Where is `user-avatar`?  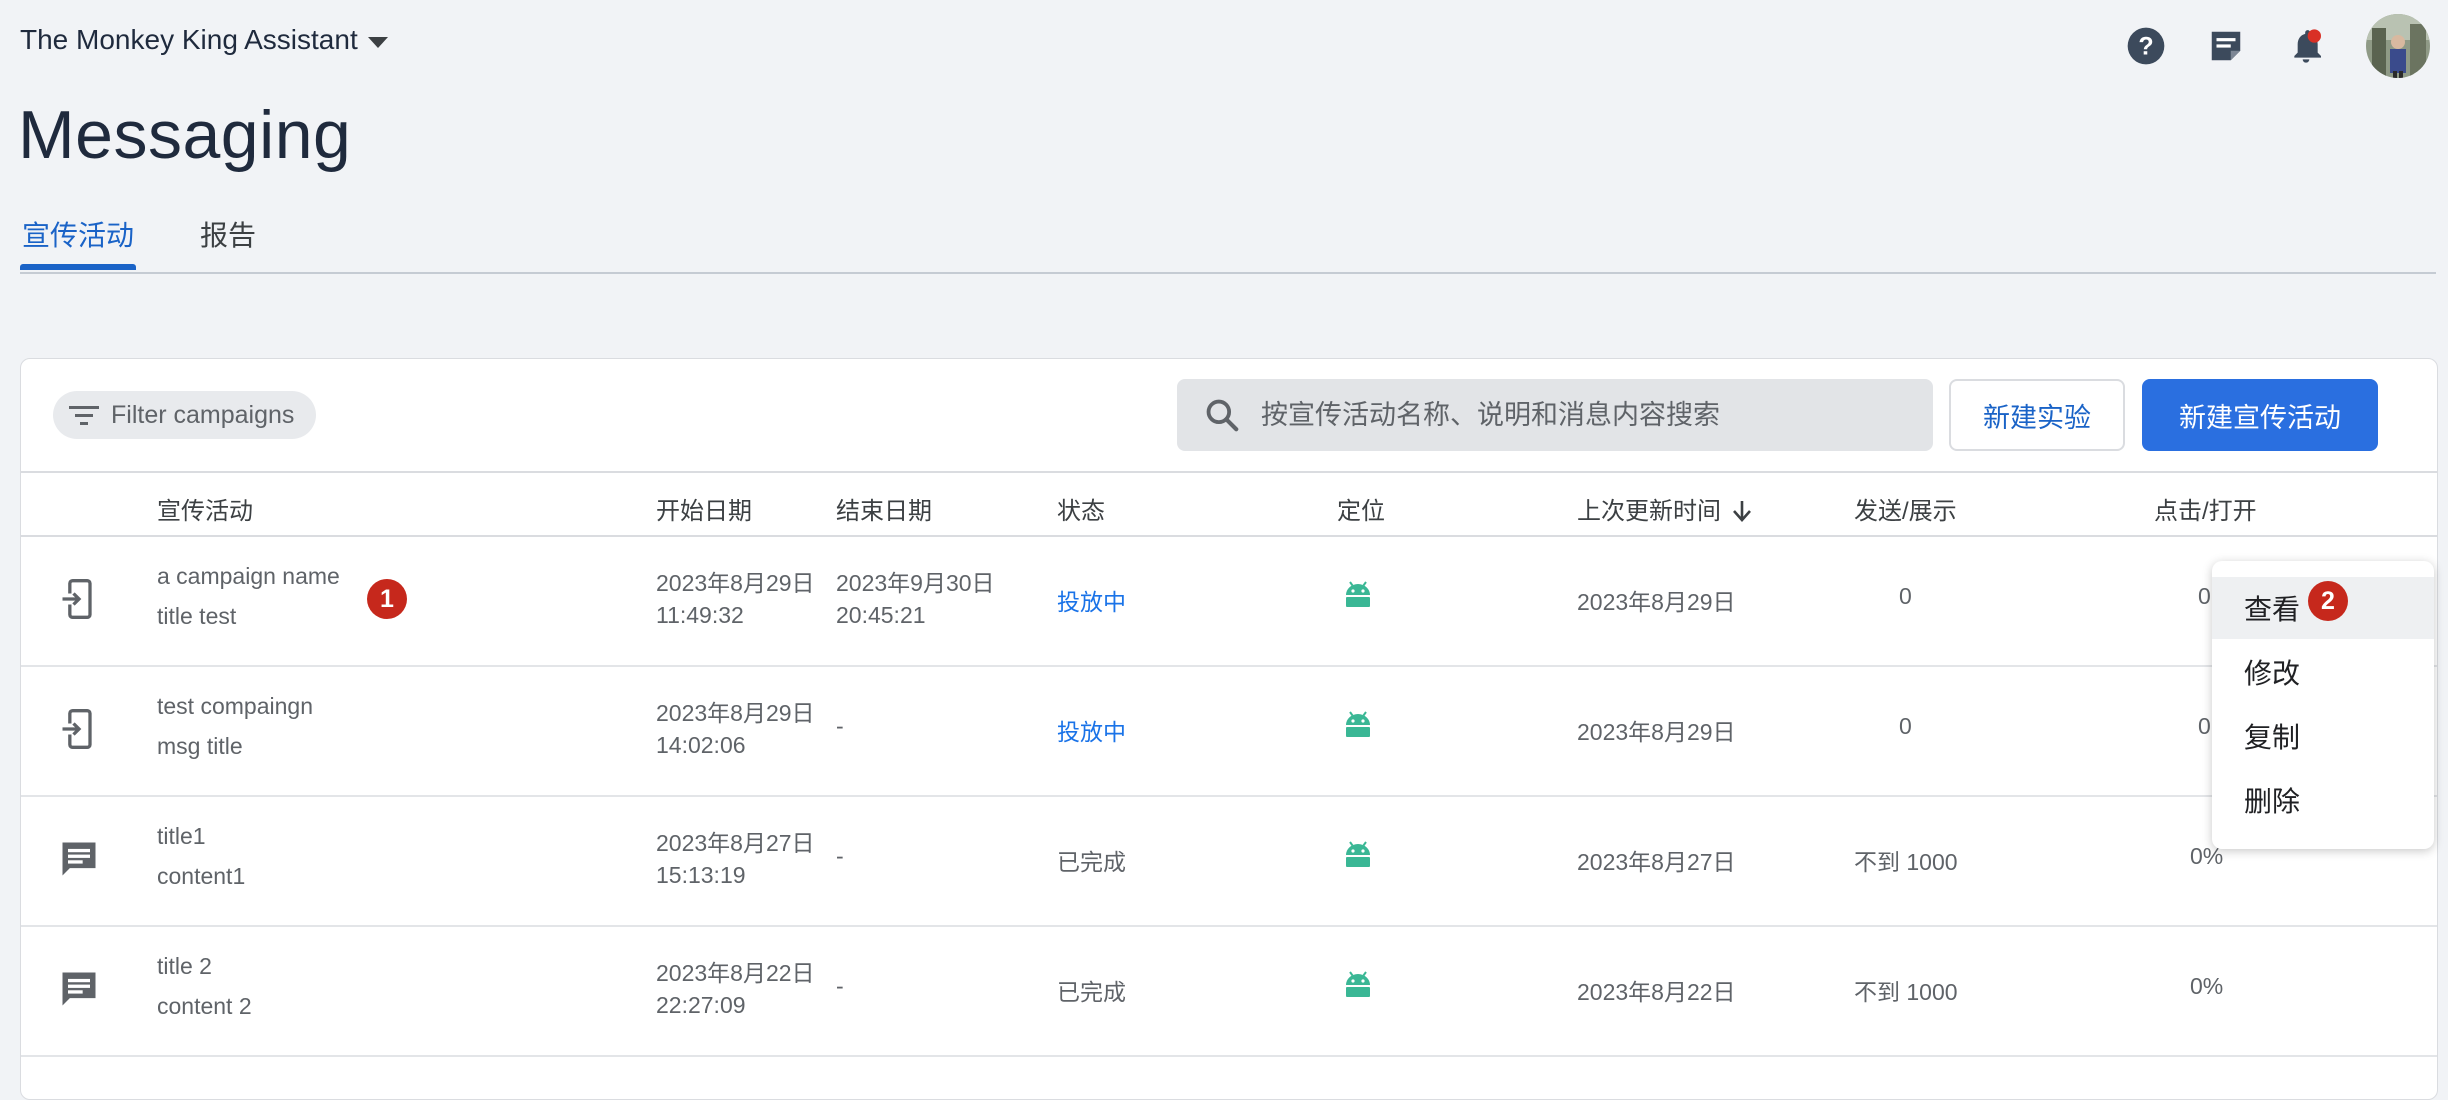 user-avatar is located at coordinates (2398, 46).